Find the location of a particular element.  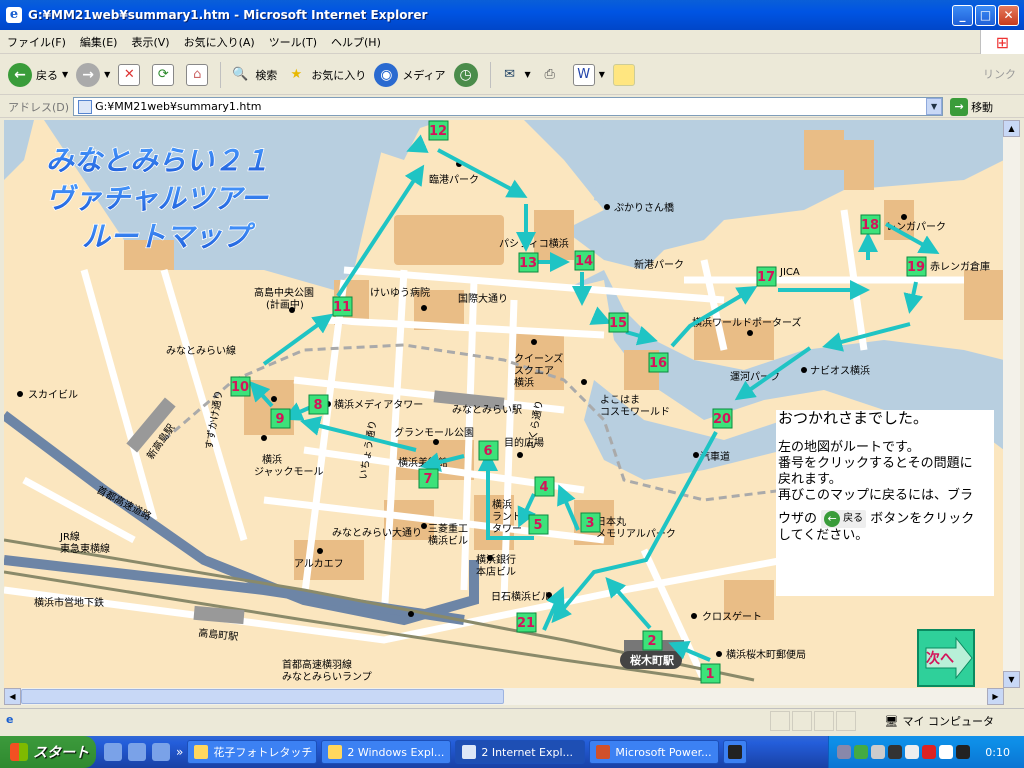

quicklaunch-expand-icon: » is located at coordinates (179, 752).